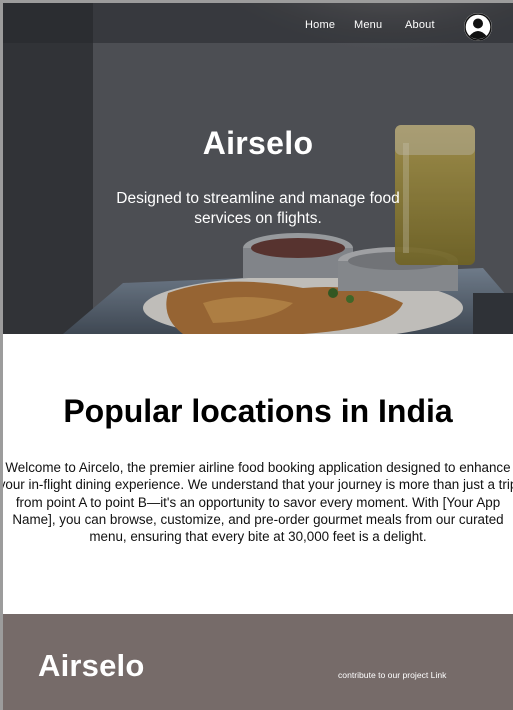 This screenshot has width=513, height=710. What do you see at coordinates (258, 411) in the screenshot?
I see `section-title: Popular locations in India` at bounding box center [258, 411].